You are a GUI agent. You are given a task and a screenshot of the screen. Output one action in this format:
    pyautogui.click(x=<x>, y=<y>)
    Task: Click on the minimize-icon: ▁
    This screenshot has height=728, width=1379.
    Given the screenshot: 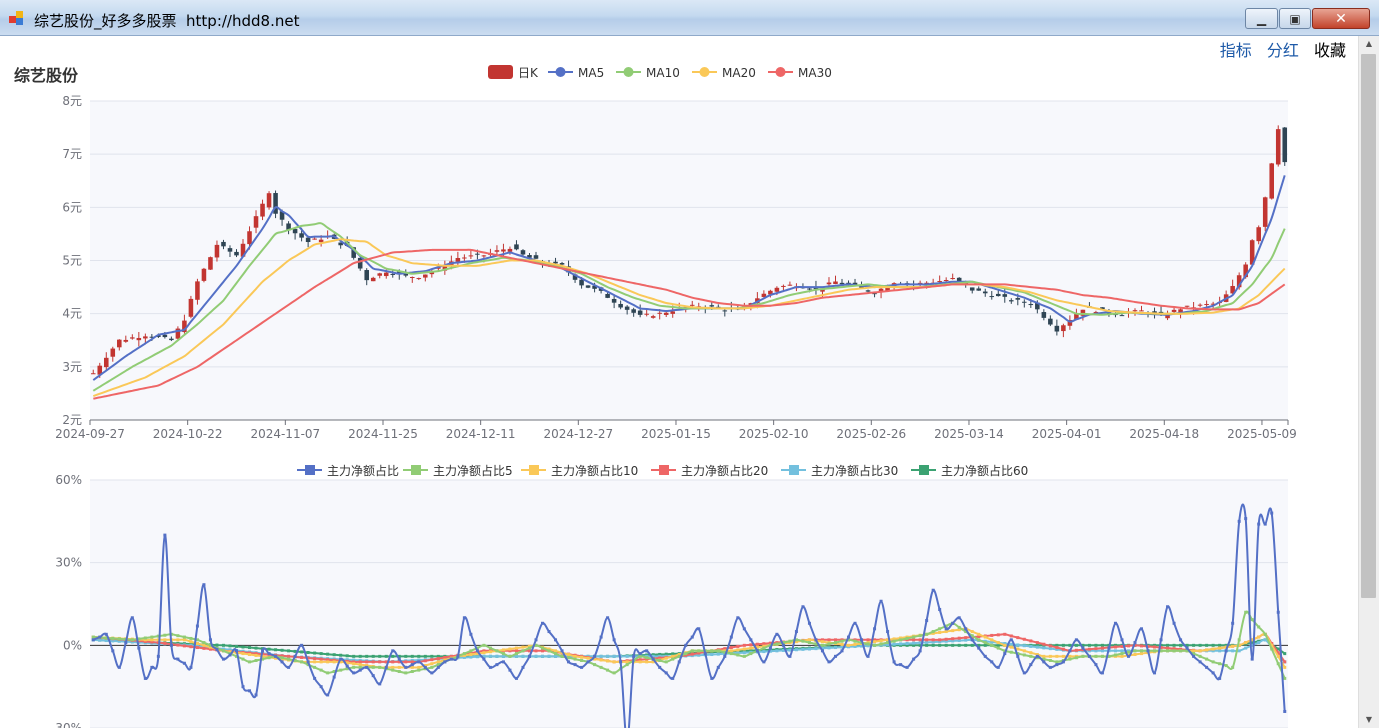 What is the action you would take?
    pyautogui.click(x=1261, y=18)
    